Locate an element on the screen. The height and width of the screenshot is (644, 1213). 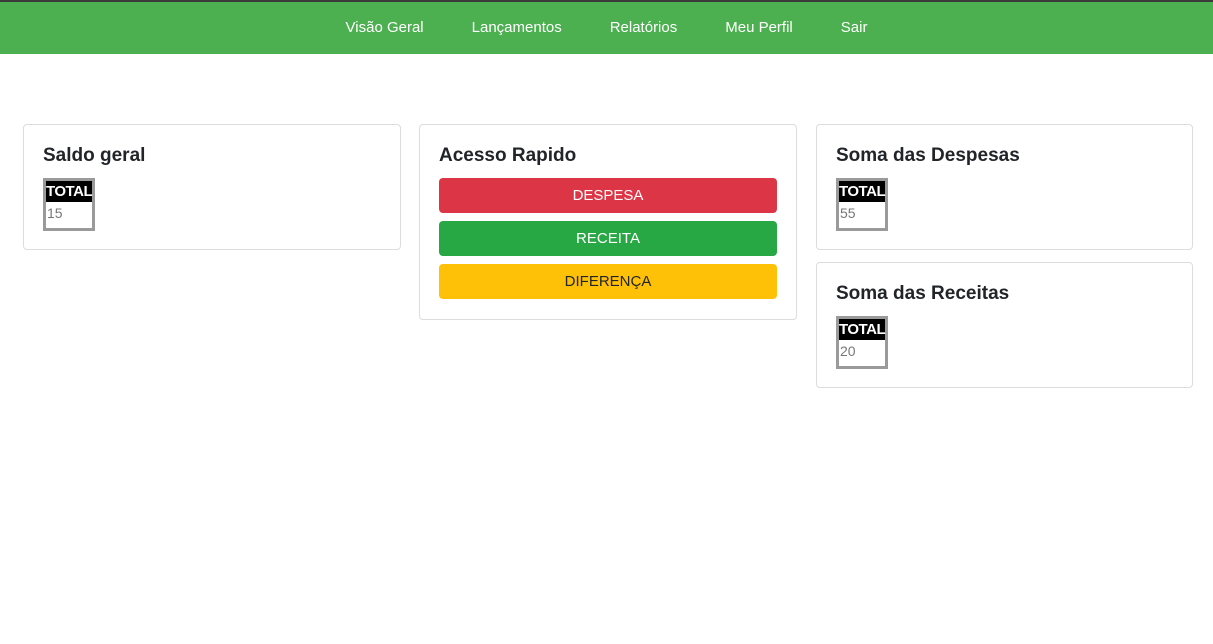
saldo-total-label: TOTAL is located at coordinates (69, 191).